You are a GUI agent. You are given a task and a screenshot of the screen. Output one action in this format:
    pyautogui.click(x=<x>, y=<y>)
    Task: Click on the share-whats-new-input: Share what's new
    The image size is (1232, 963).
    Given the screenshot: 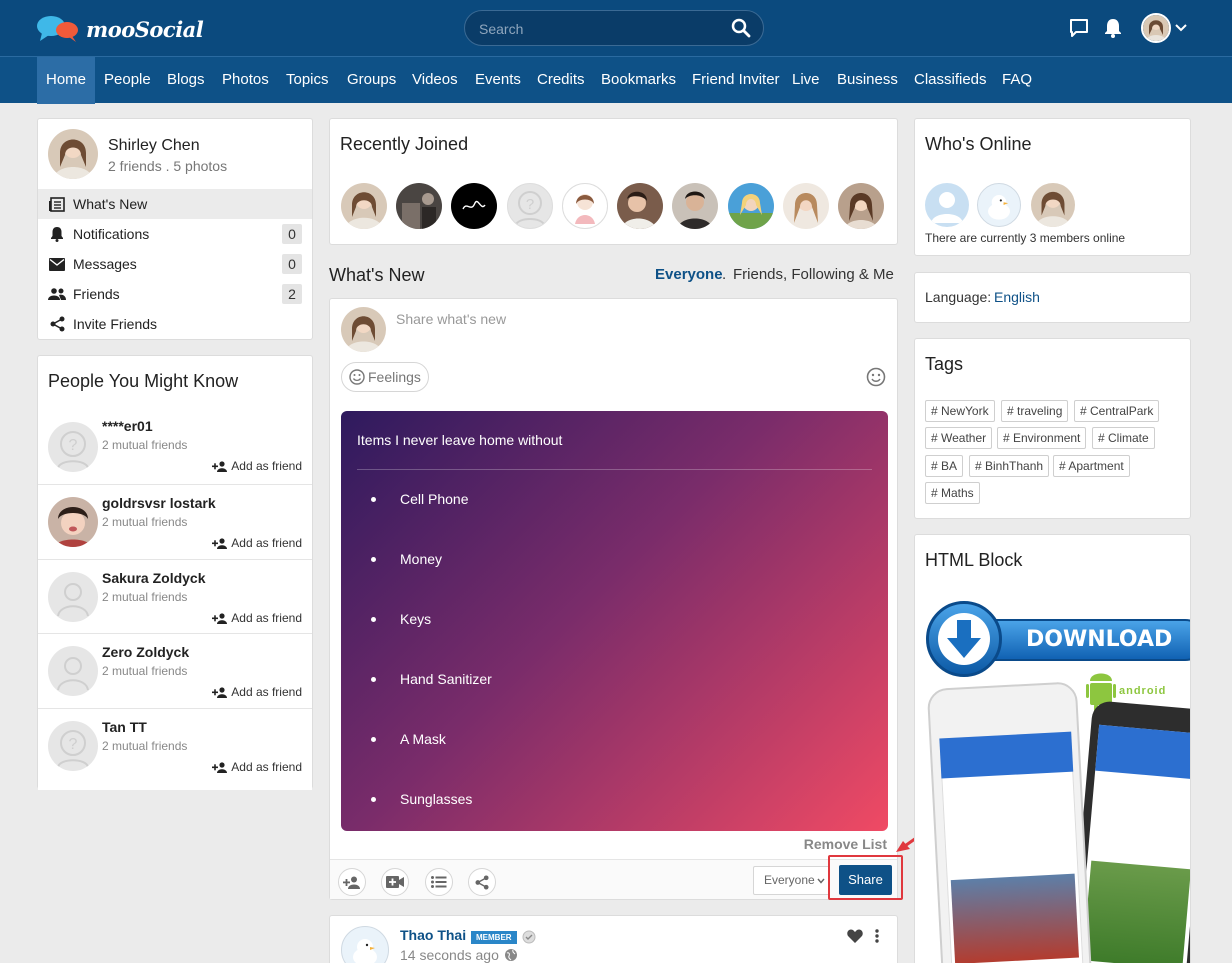 What is the action you would take?
    pyautogui.click(x=451, y=319)
    